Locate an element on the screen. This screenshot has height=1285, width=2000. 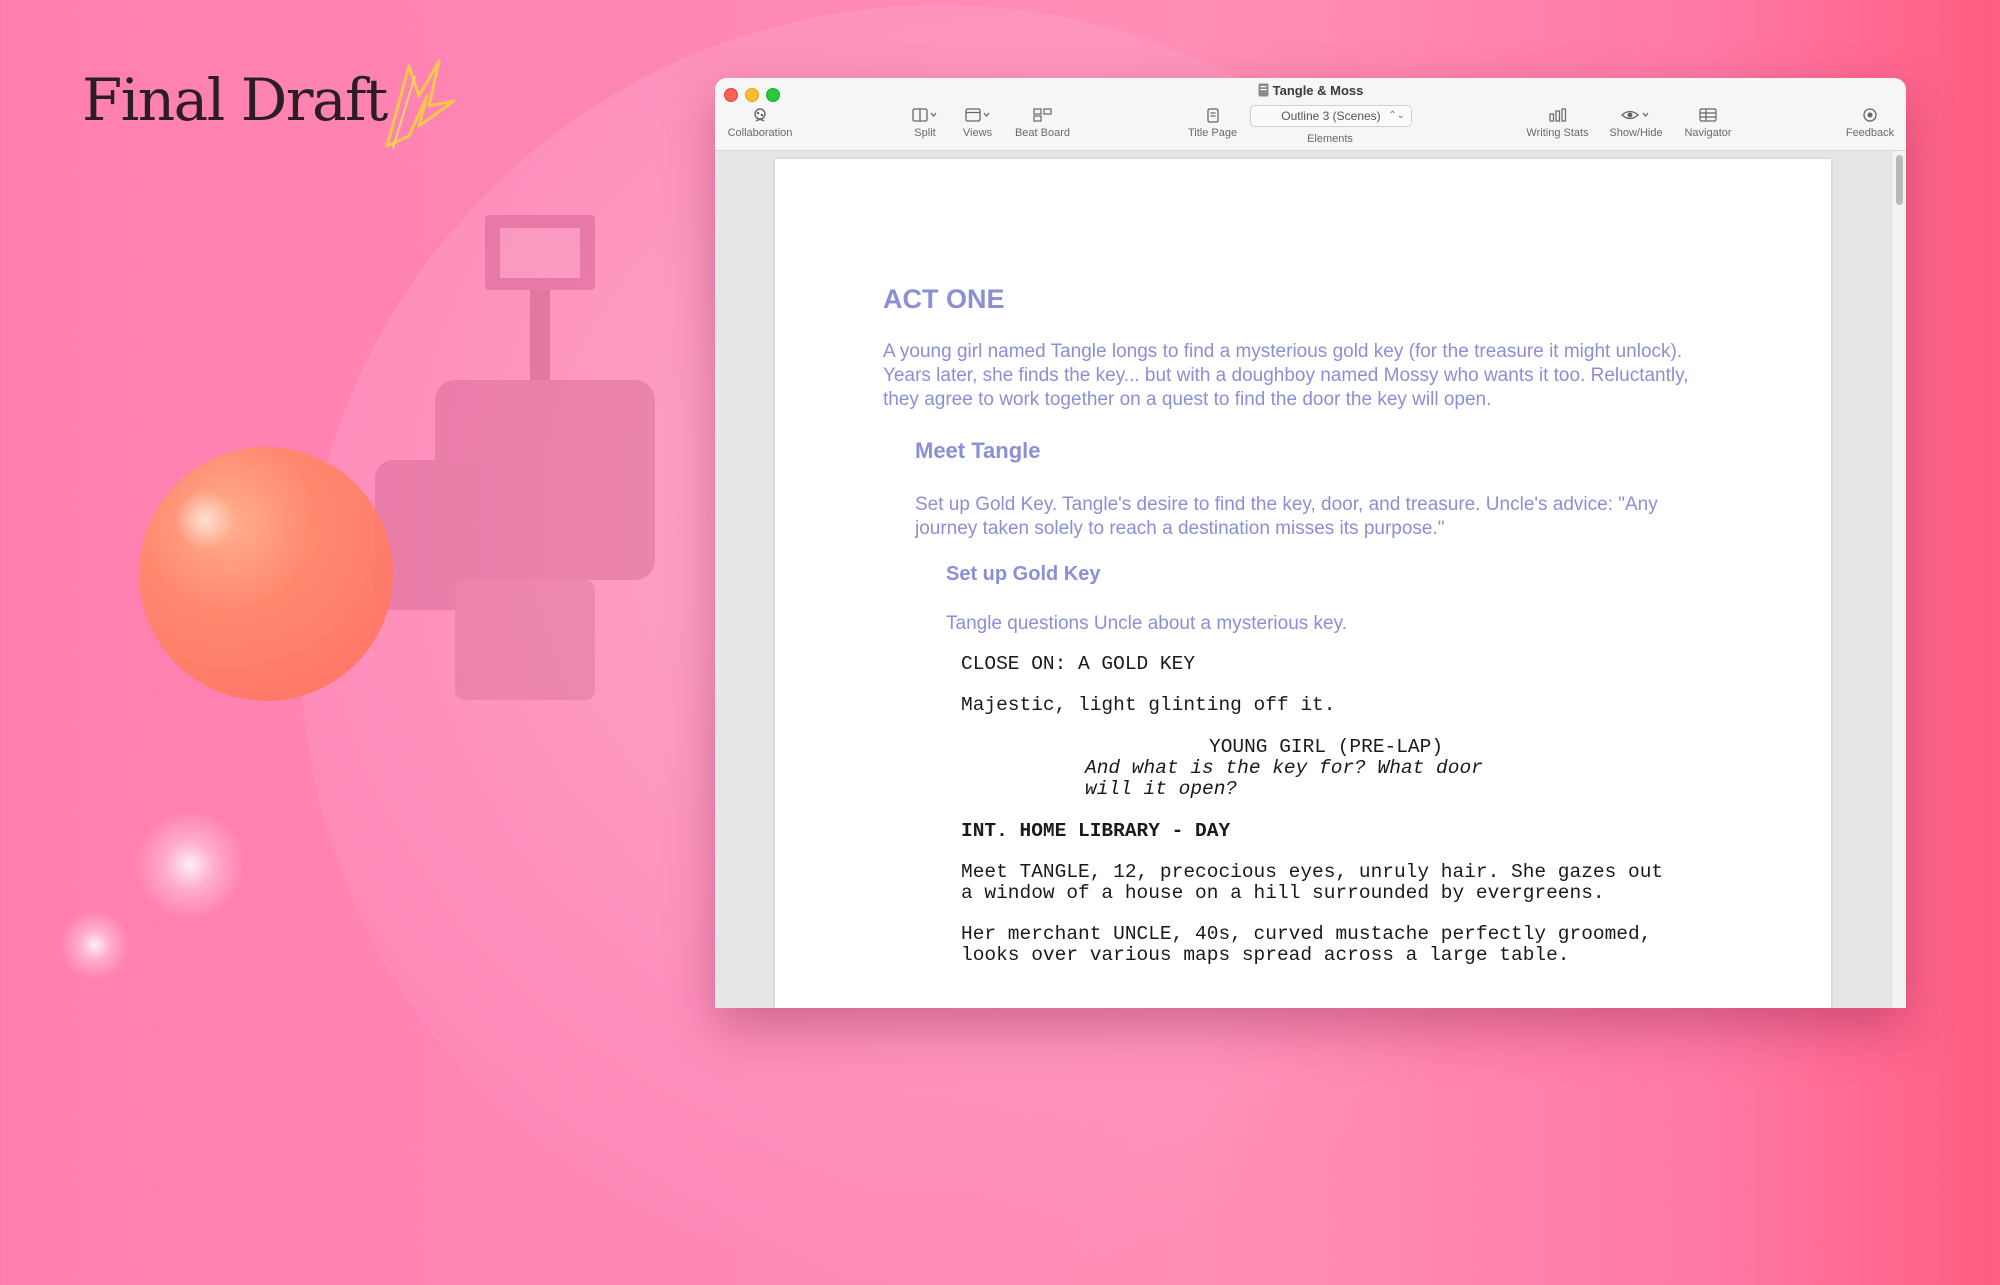
scene-outline-title: Set up Gold Key is located at coordinates (1023, 574).